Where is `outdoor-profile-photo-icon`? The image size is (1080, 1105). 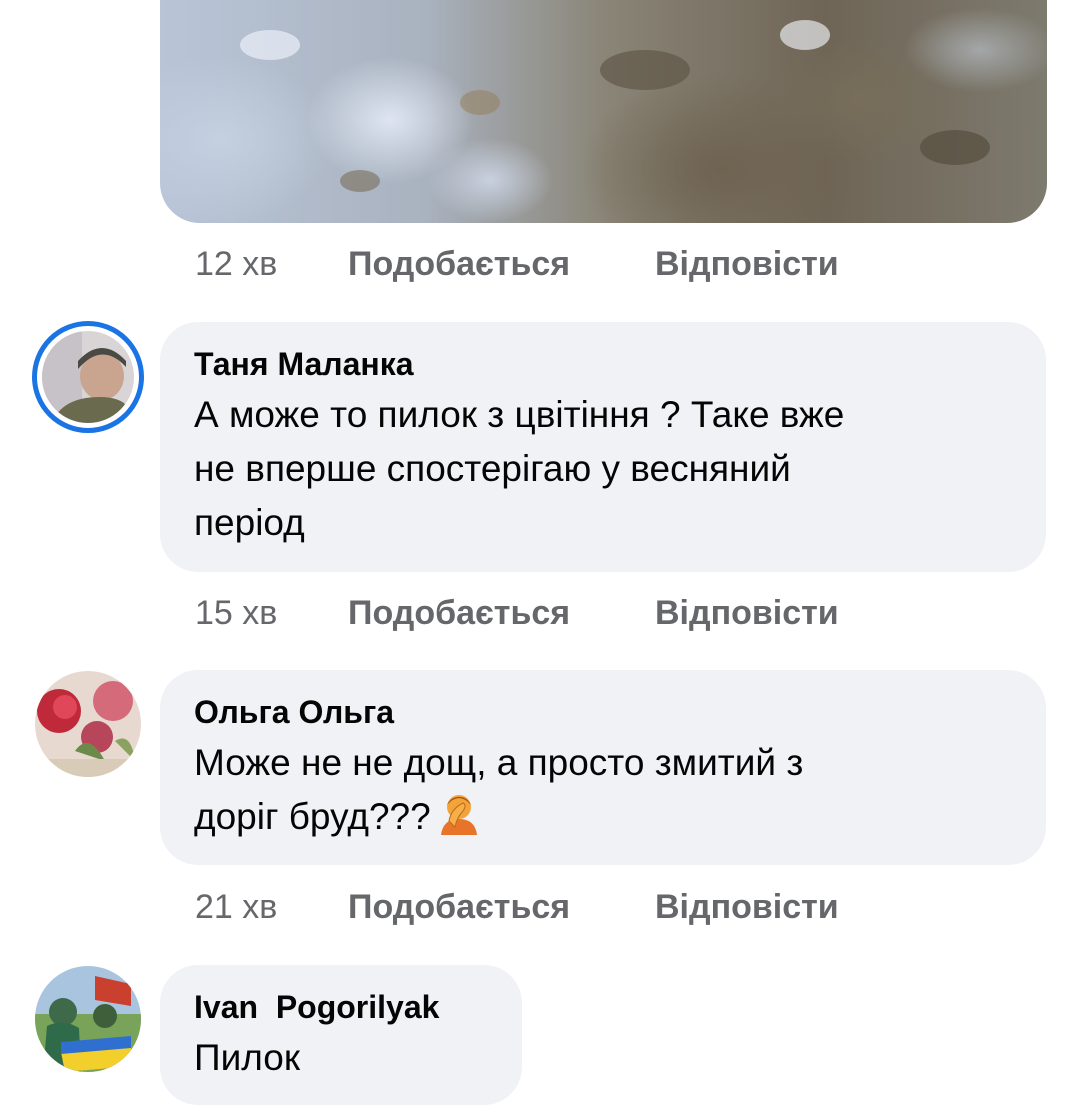 outdoor-profile-photo-icon is located at coordinates (88, 1019).